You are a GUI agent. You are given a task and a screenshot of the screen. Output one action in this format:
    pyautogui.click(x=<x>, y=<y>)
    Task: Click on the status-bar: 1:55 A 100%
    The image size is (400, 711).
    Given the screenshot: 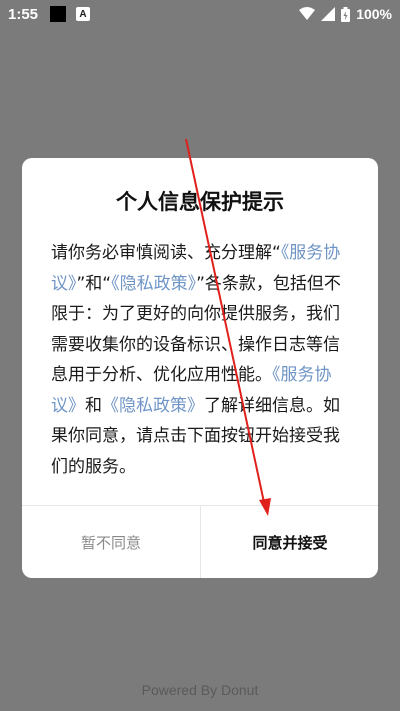 What is the action you would take?
    pyautogui.click(x=200, y=14)
    